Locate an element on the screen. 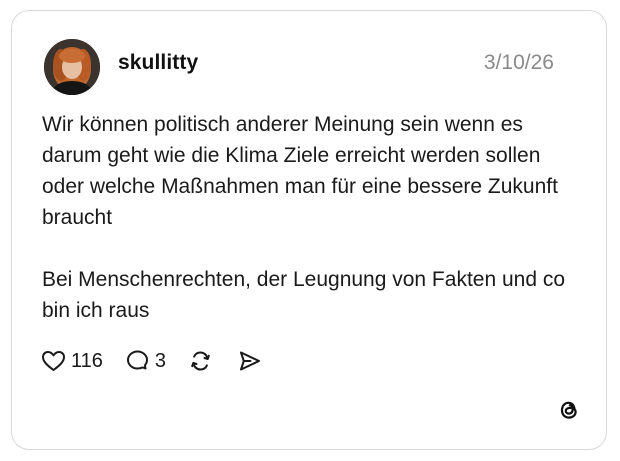 This screenshot has width=620, height=461. username: skullitty is located at coordinates (158, 63).